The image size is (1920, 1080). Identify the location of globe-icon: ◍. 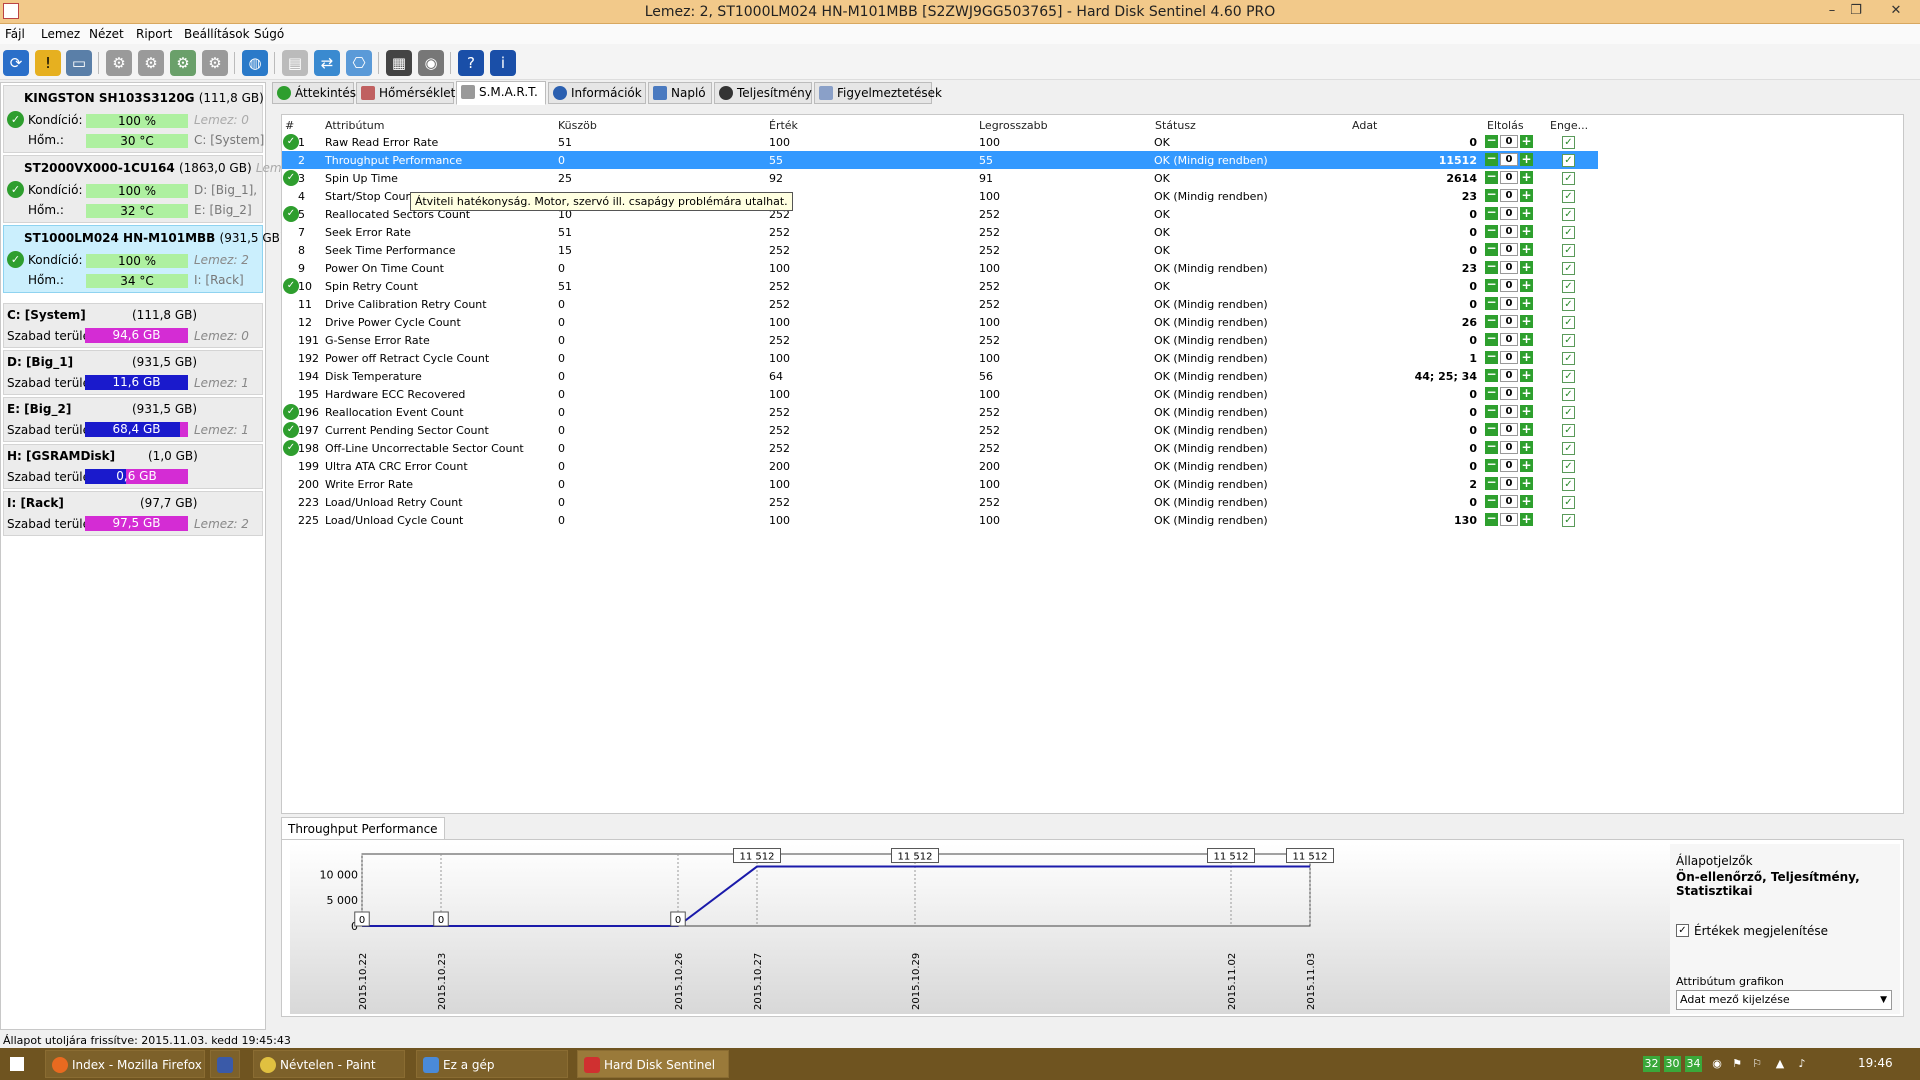
(255, 63).